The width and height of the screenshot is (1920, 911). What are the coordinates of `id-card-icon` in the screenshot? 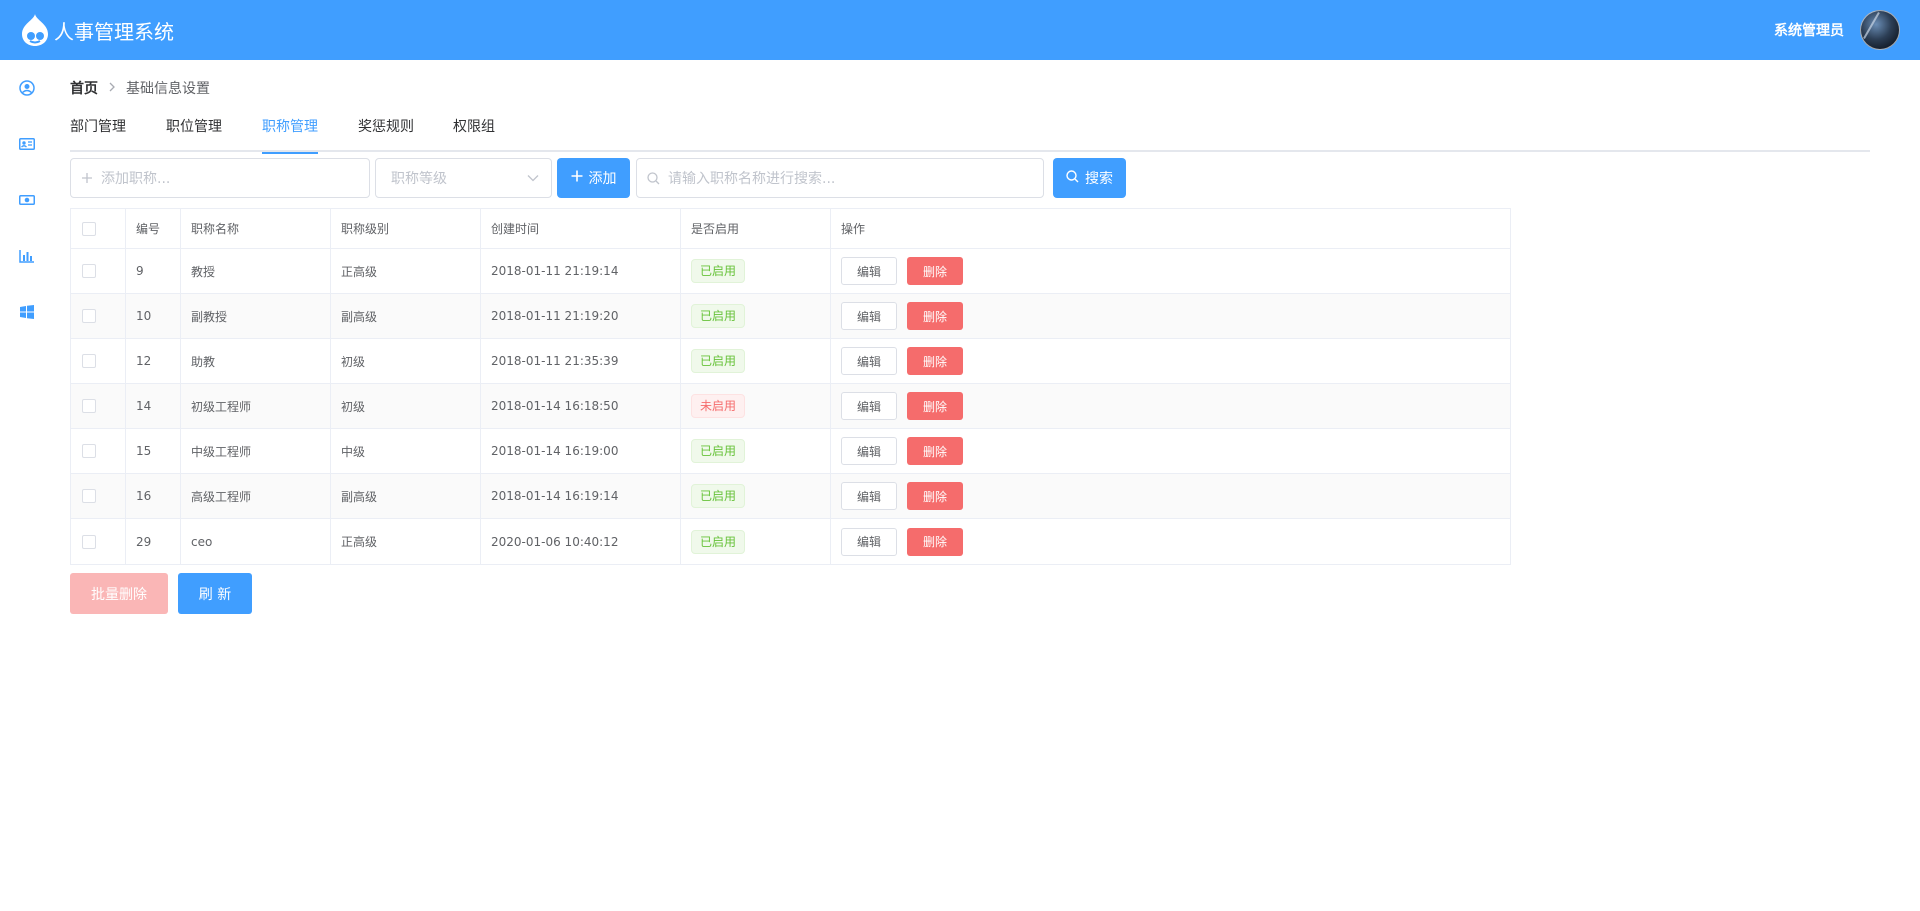 It's located at (27, 144).